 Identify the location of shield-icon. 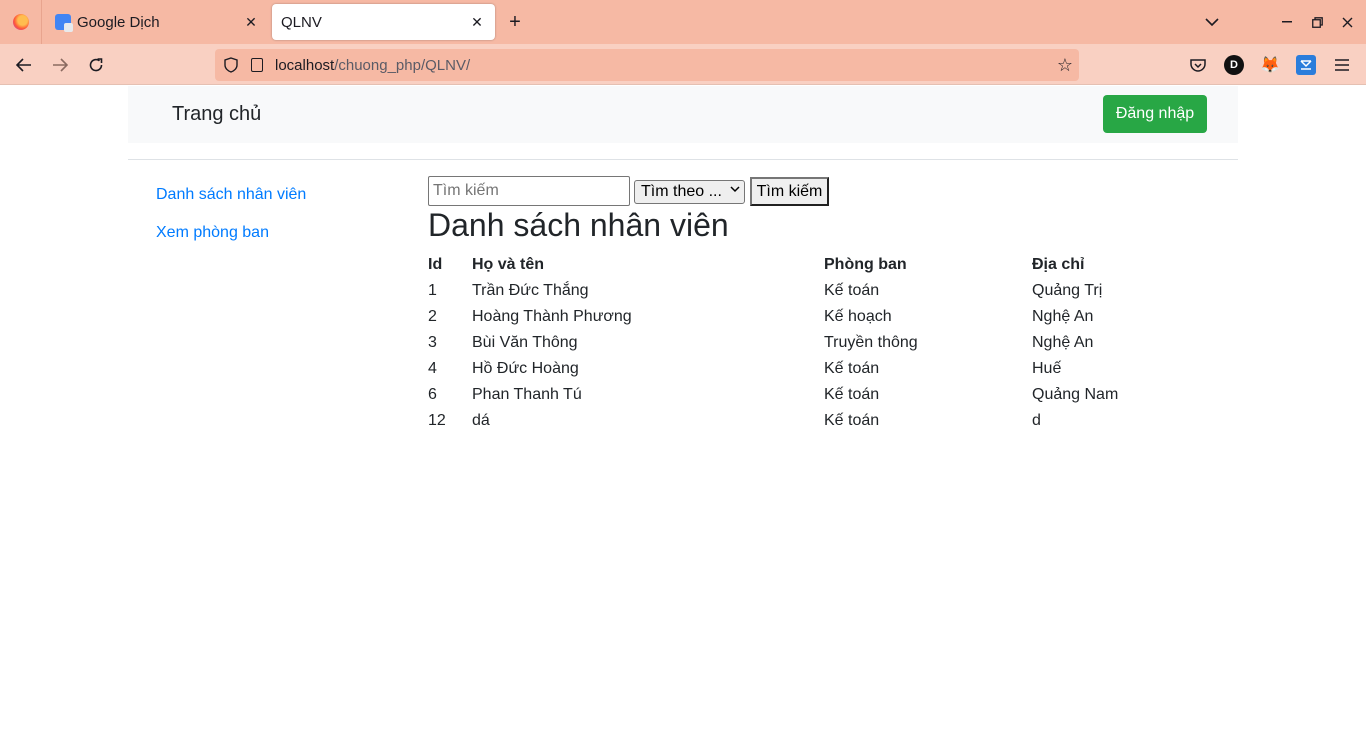
(231, 65).